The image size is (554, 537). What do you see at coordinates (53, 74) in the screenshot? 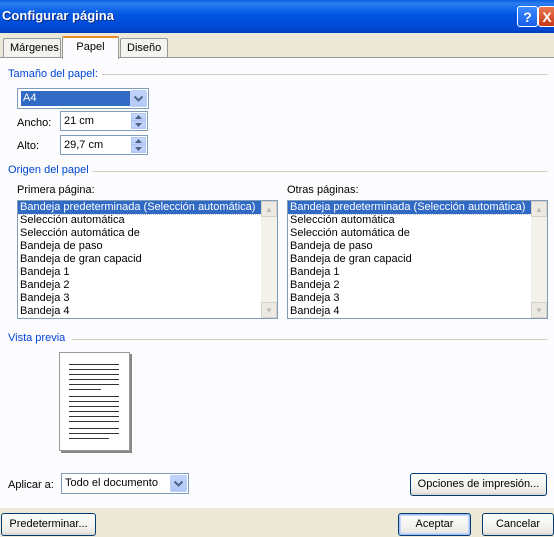
I see `paper-size-section-label: Tamaño del papel:` at bounding box center [53, 74].